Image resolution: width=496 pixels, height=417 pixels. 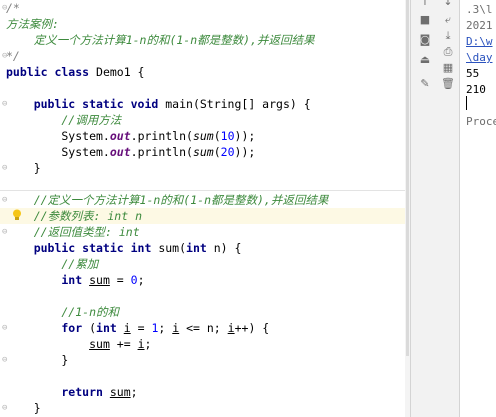 I want to click on code-line: //1-n的和, so click(x=62, y=312).